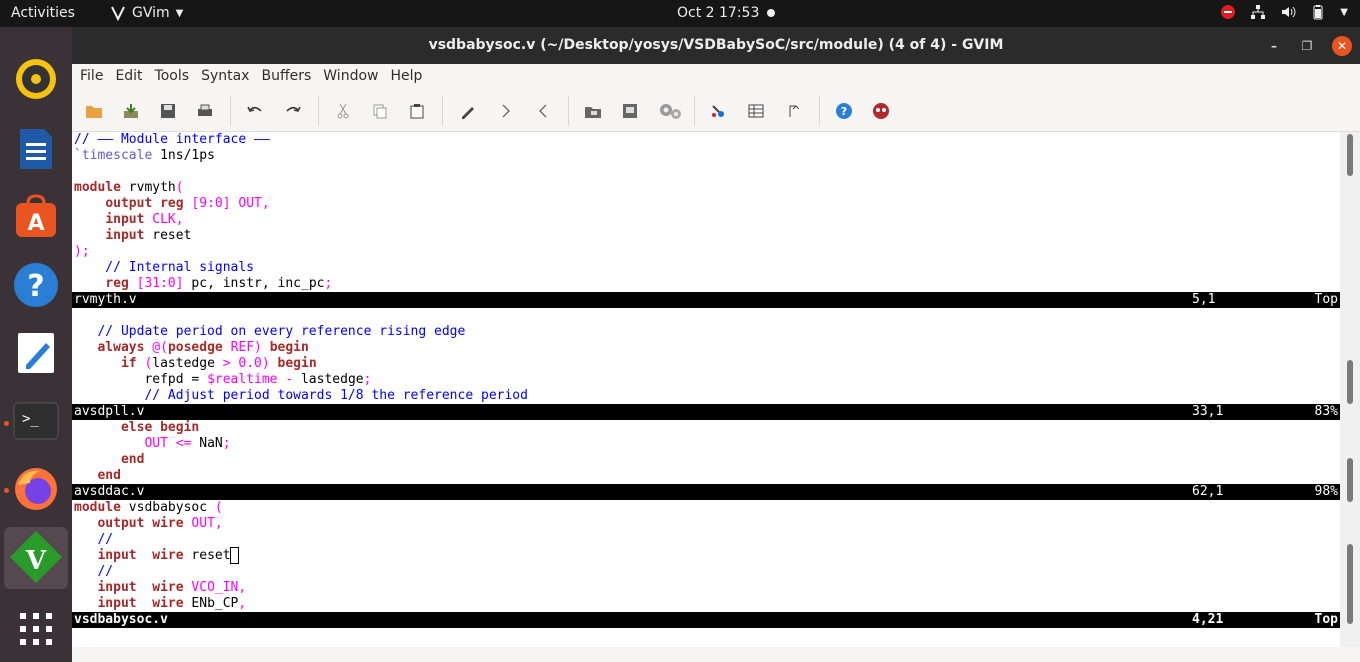 The width and height of the screenshot is (1360, 662). Describe the element at coordinates (1307, 46) in the screenshot. I see `maximize-button: ❐` at that location.